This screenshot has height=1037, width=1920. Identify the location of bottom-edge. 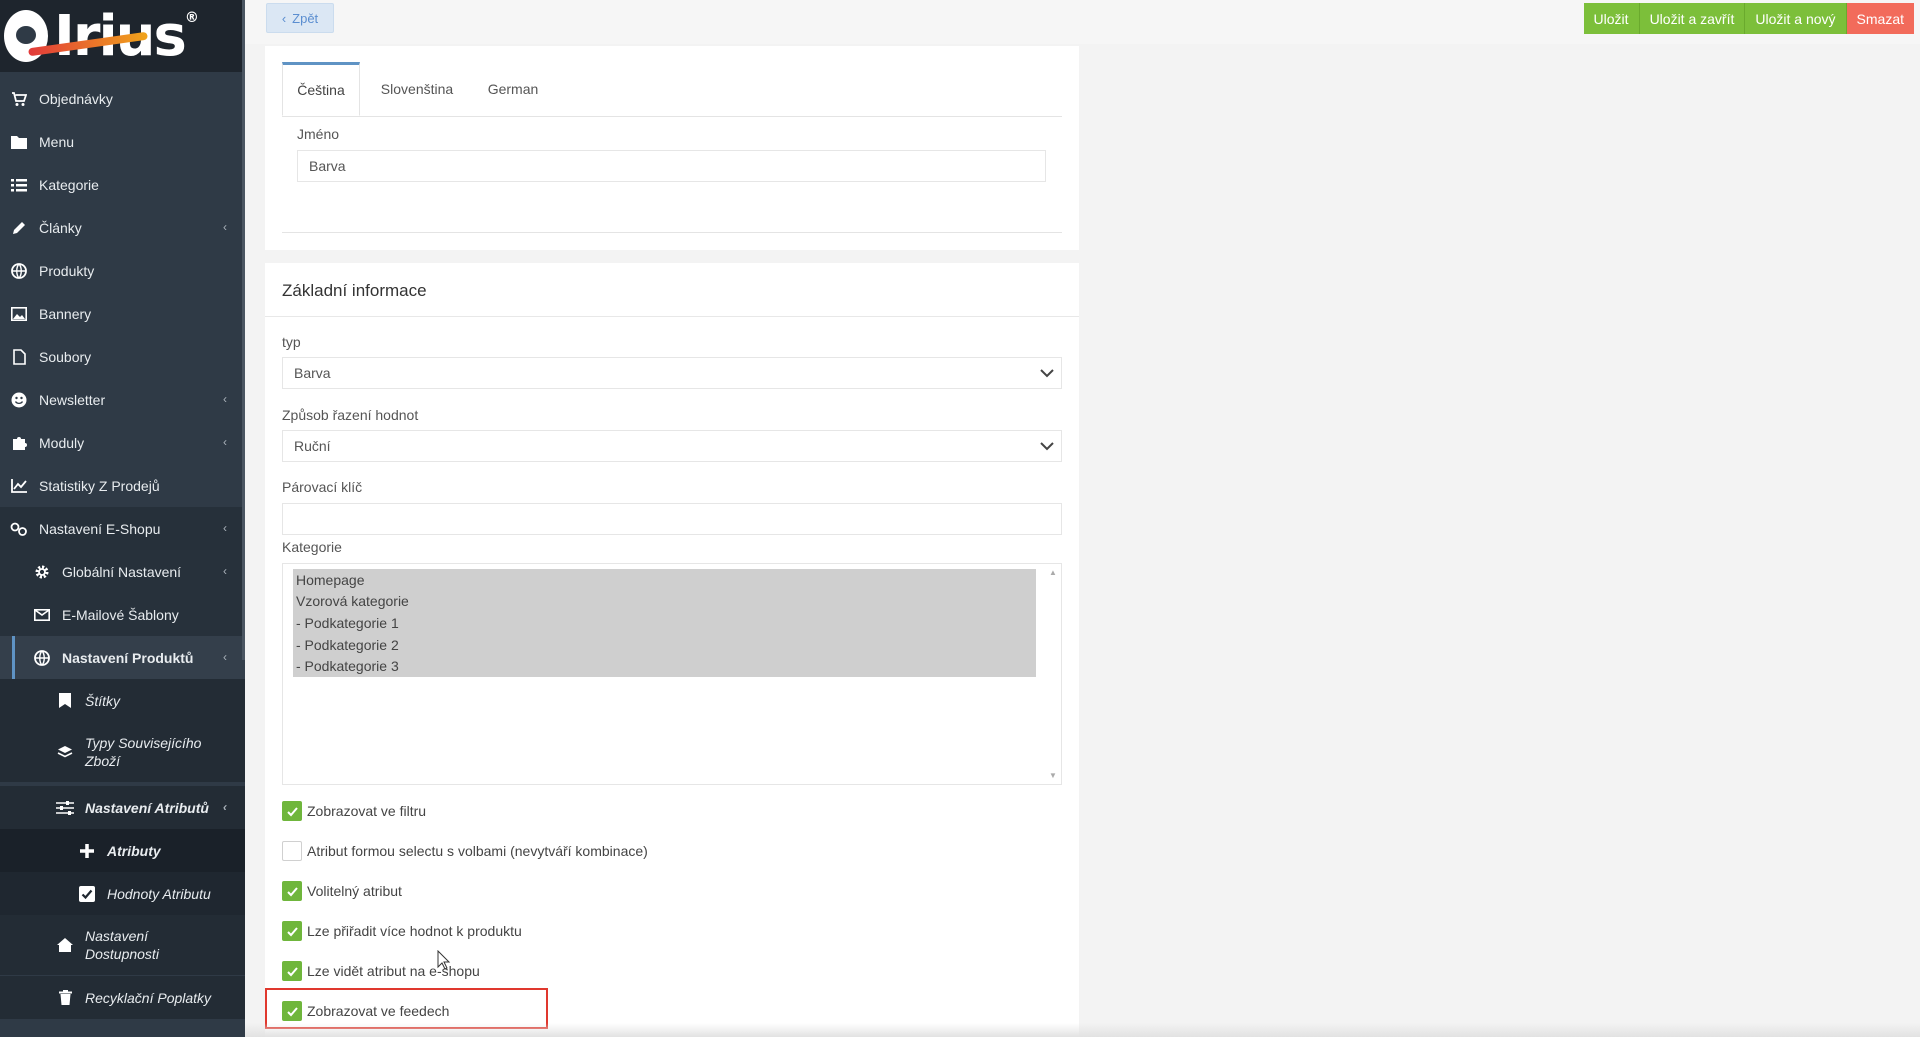
(1082, 1030).